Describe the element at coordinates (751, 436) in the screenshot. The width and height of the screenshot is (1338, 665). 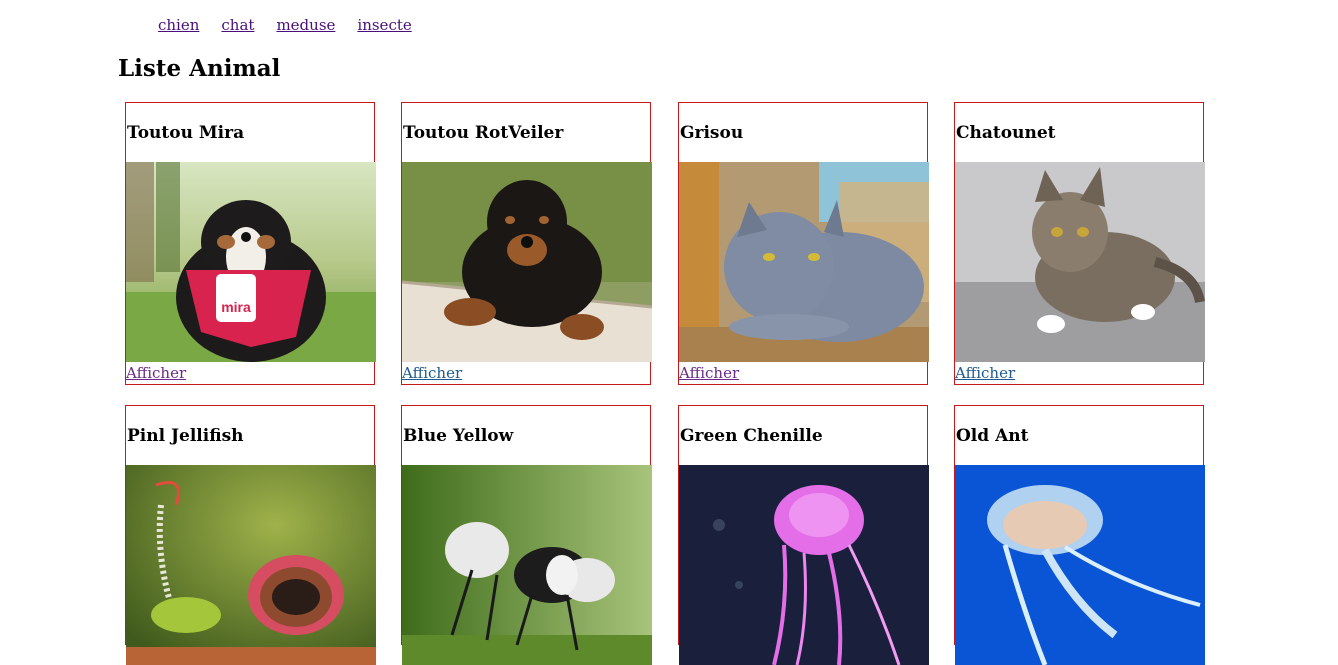
I see `animal-name: Green Chenille` at that location.